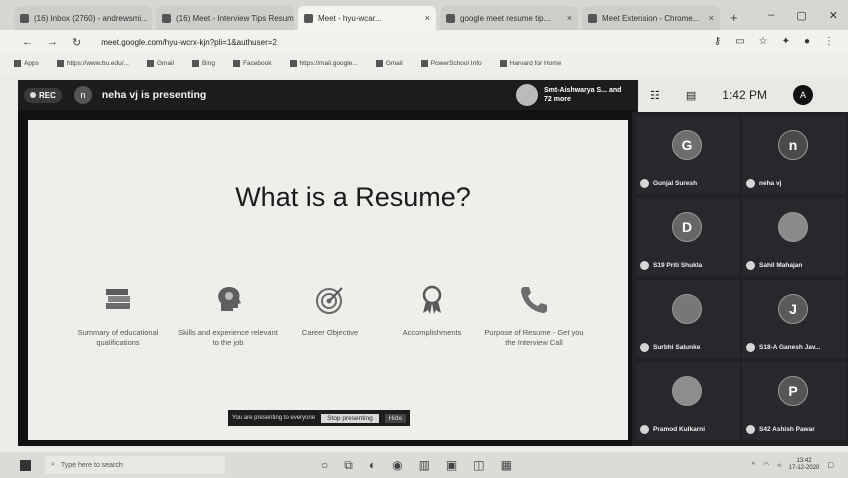  What do you see at coordinates (82, 95) in the screenshot?
I see `presenter-avatar: n` at bounding box center [82, 95].